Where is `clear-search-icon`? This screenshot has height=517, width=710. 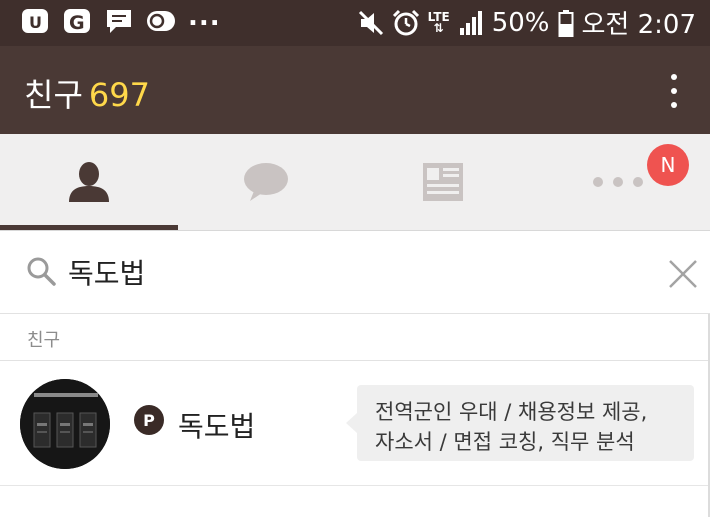
clear-search-icon is located at coordinates (683, 274).